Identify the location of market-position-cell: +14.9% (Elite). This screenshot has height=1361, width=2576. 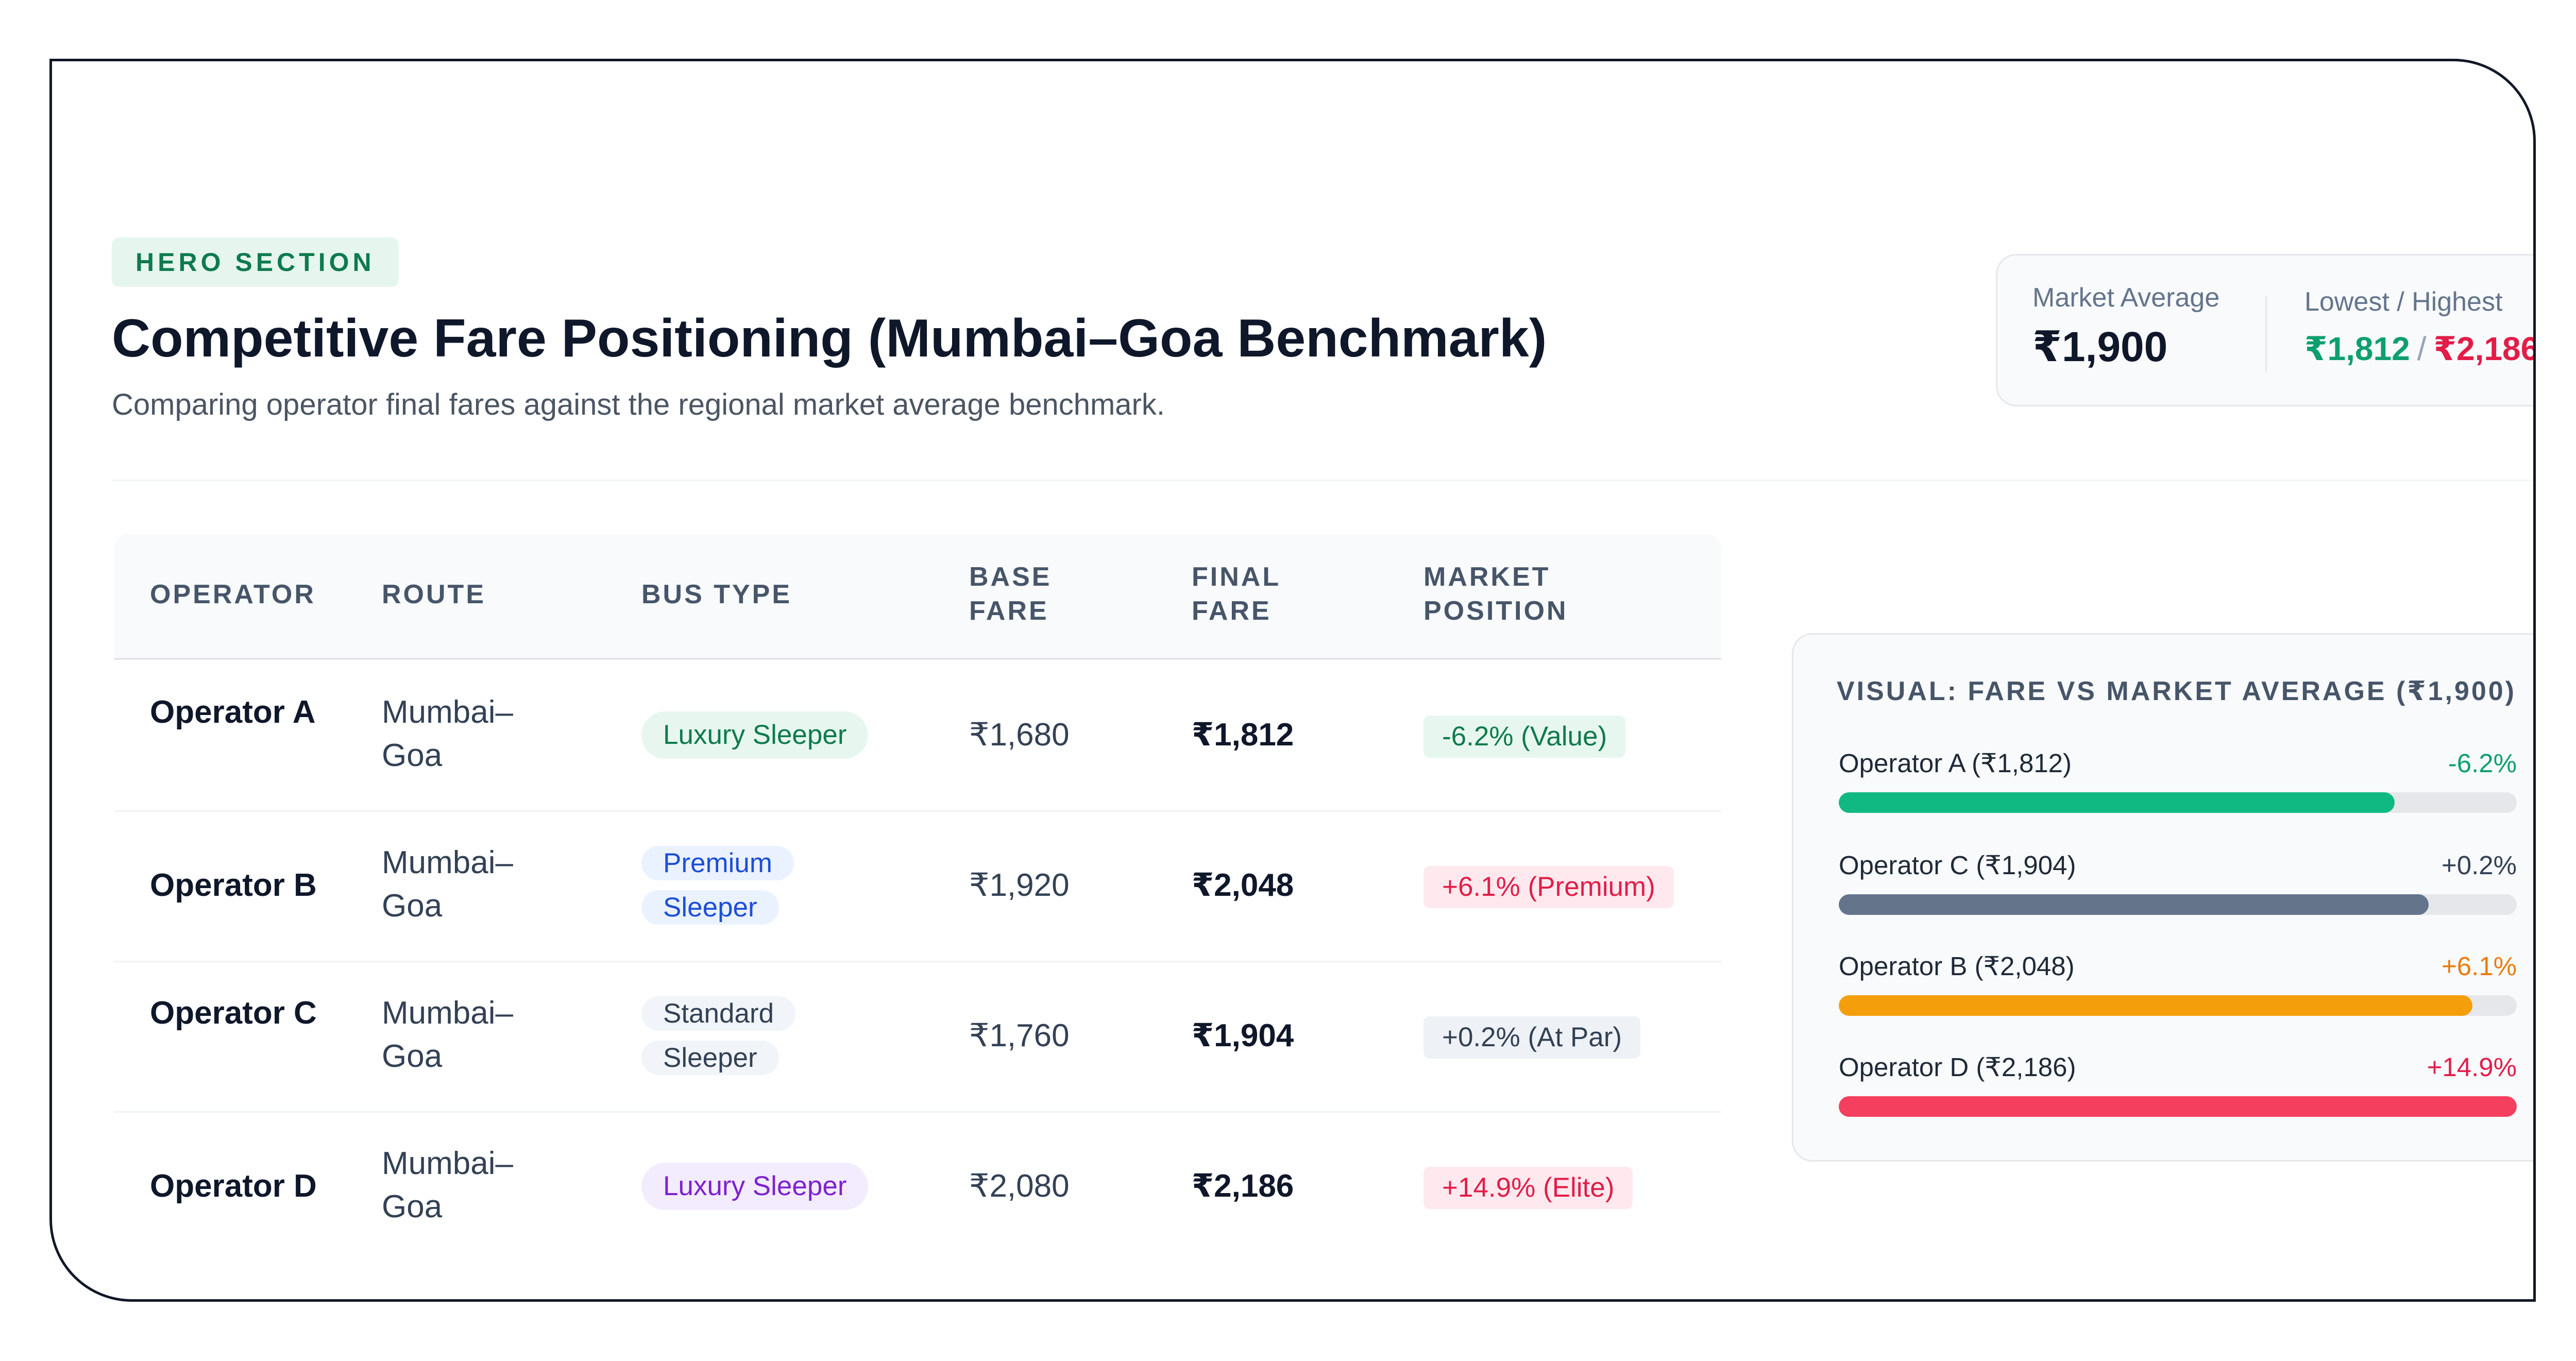
(1528, 1187).